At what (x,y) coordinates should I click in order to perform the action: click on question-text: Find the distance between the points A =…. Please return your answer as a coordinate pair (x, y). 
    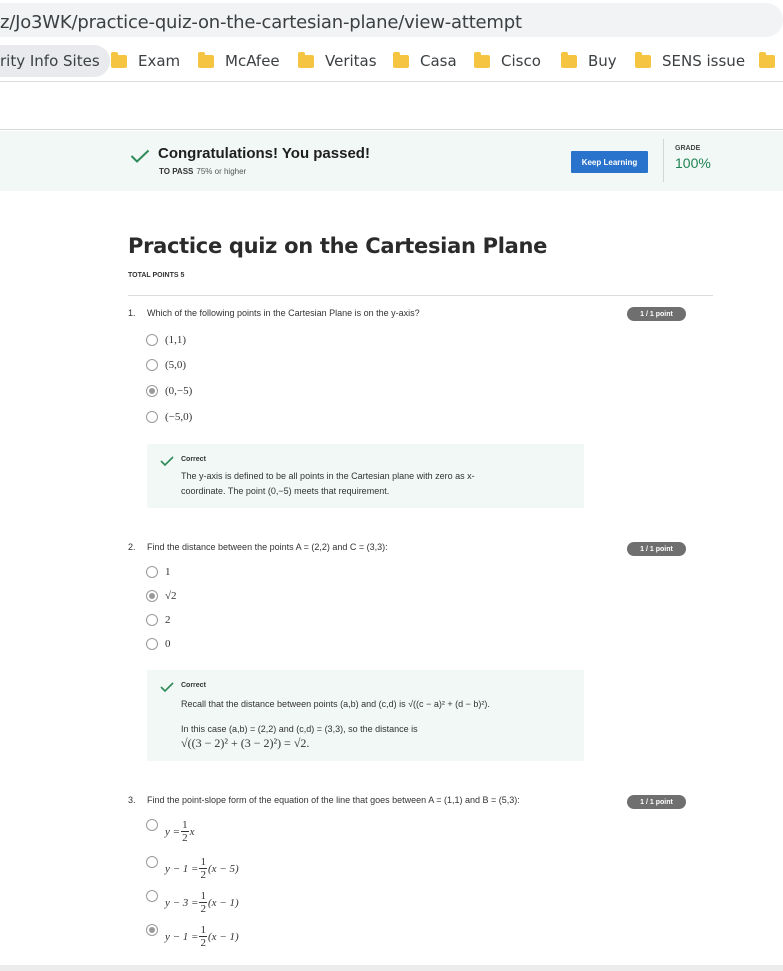
    Looking at the image, I should click on (267, 547).